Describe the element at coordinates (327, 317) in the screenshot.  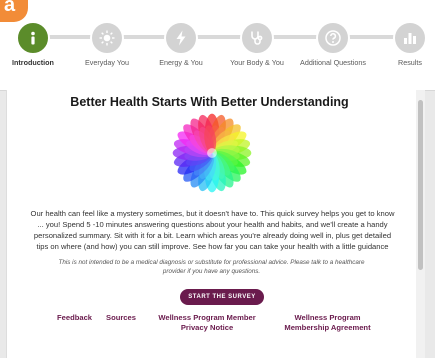
I see `membership-agreement-line-1: Wellness Program` at that location.